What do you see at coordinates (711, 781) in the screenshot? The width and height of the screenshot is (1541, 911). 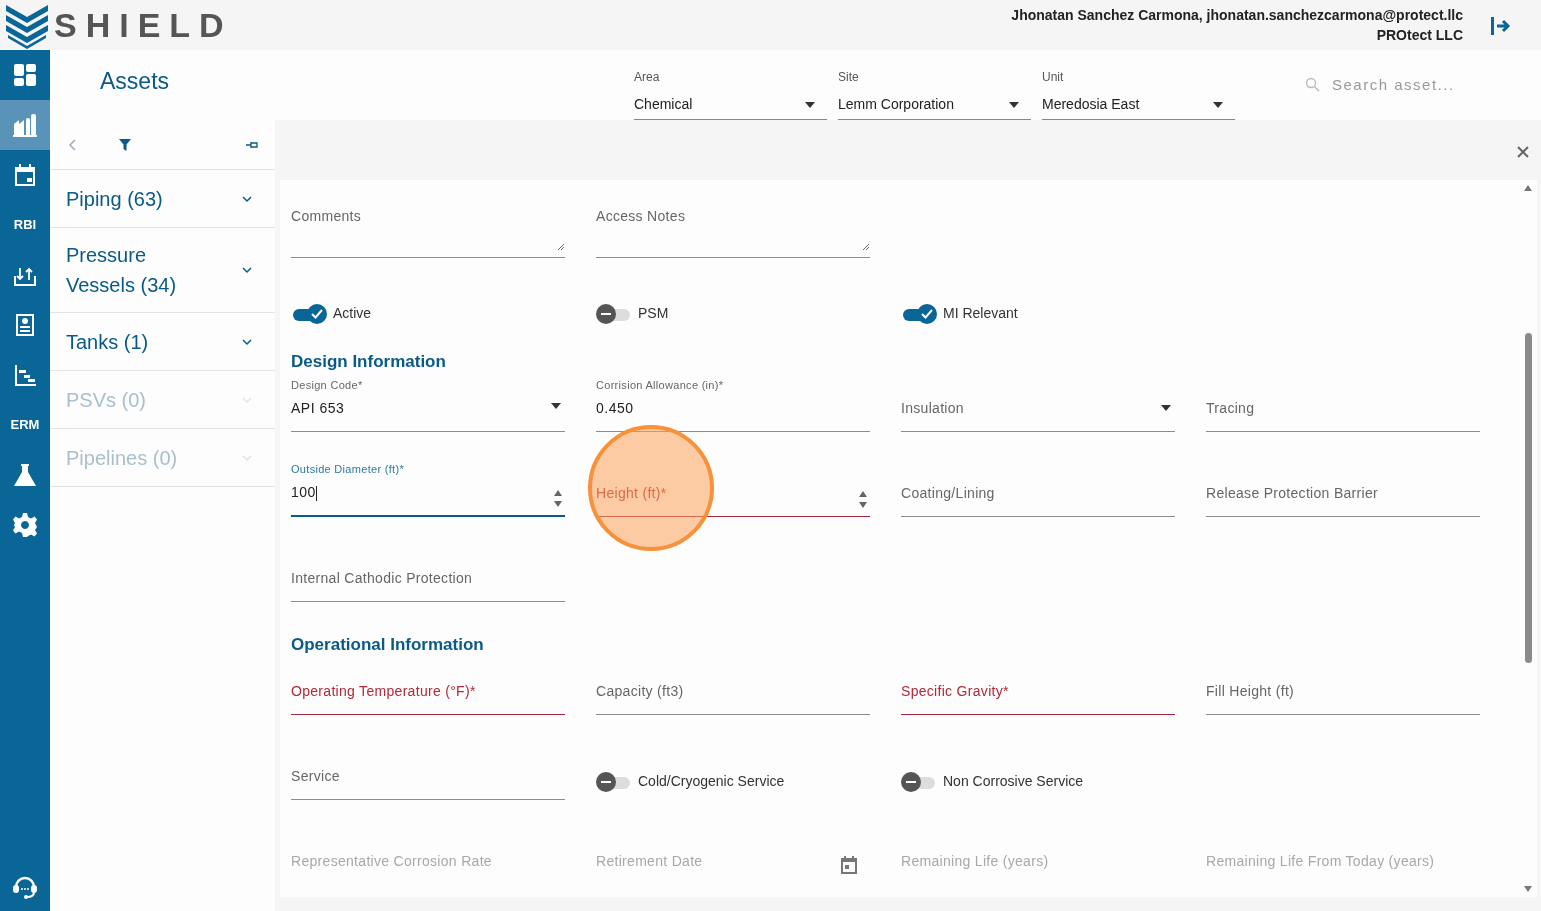 I see `toggle-label: Cold/Cryogenic Service` at bounding box center [711, 781].